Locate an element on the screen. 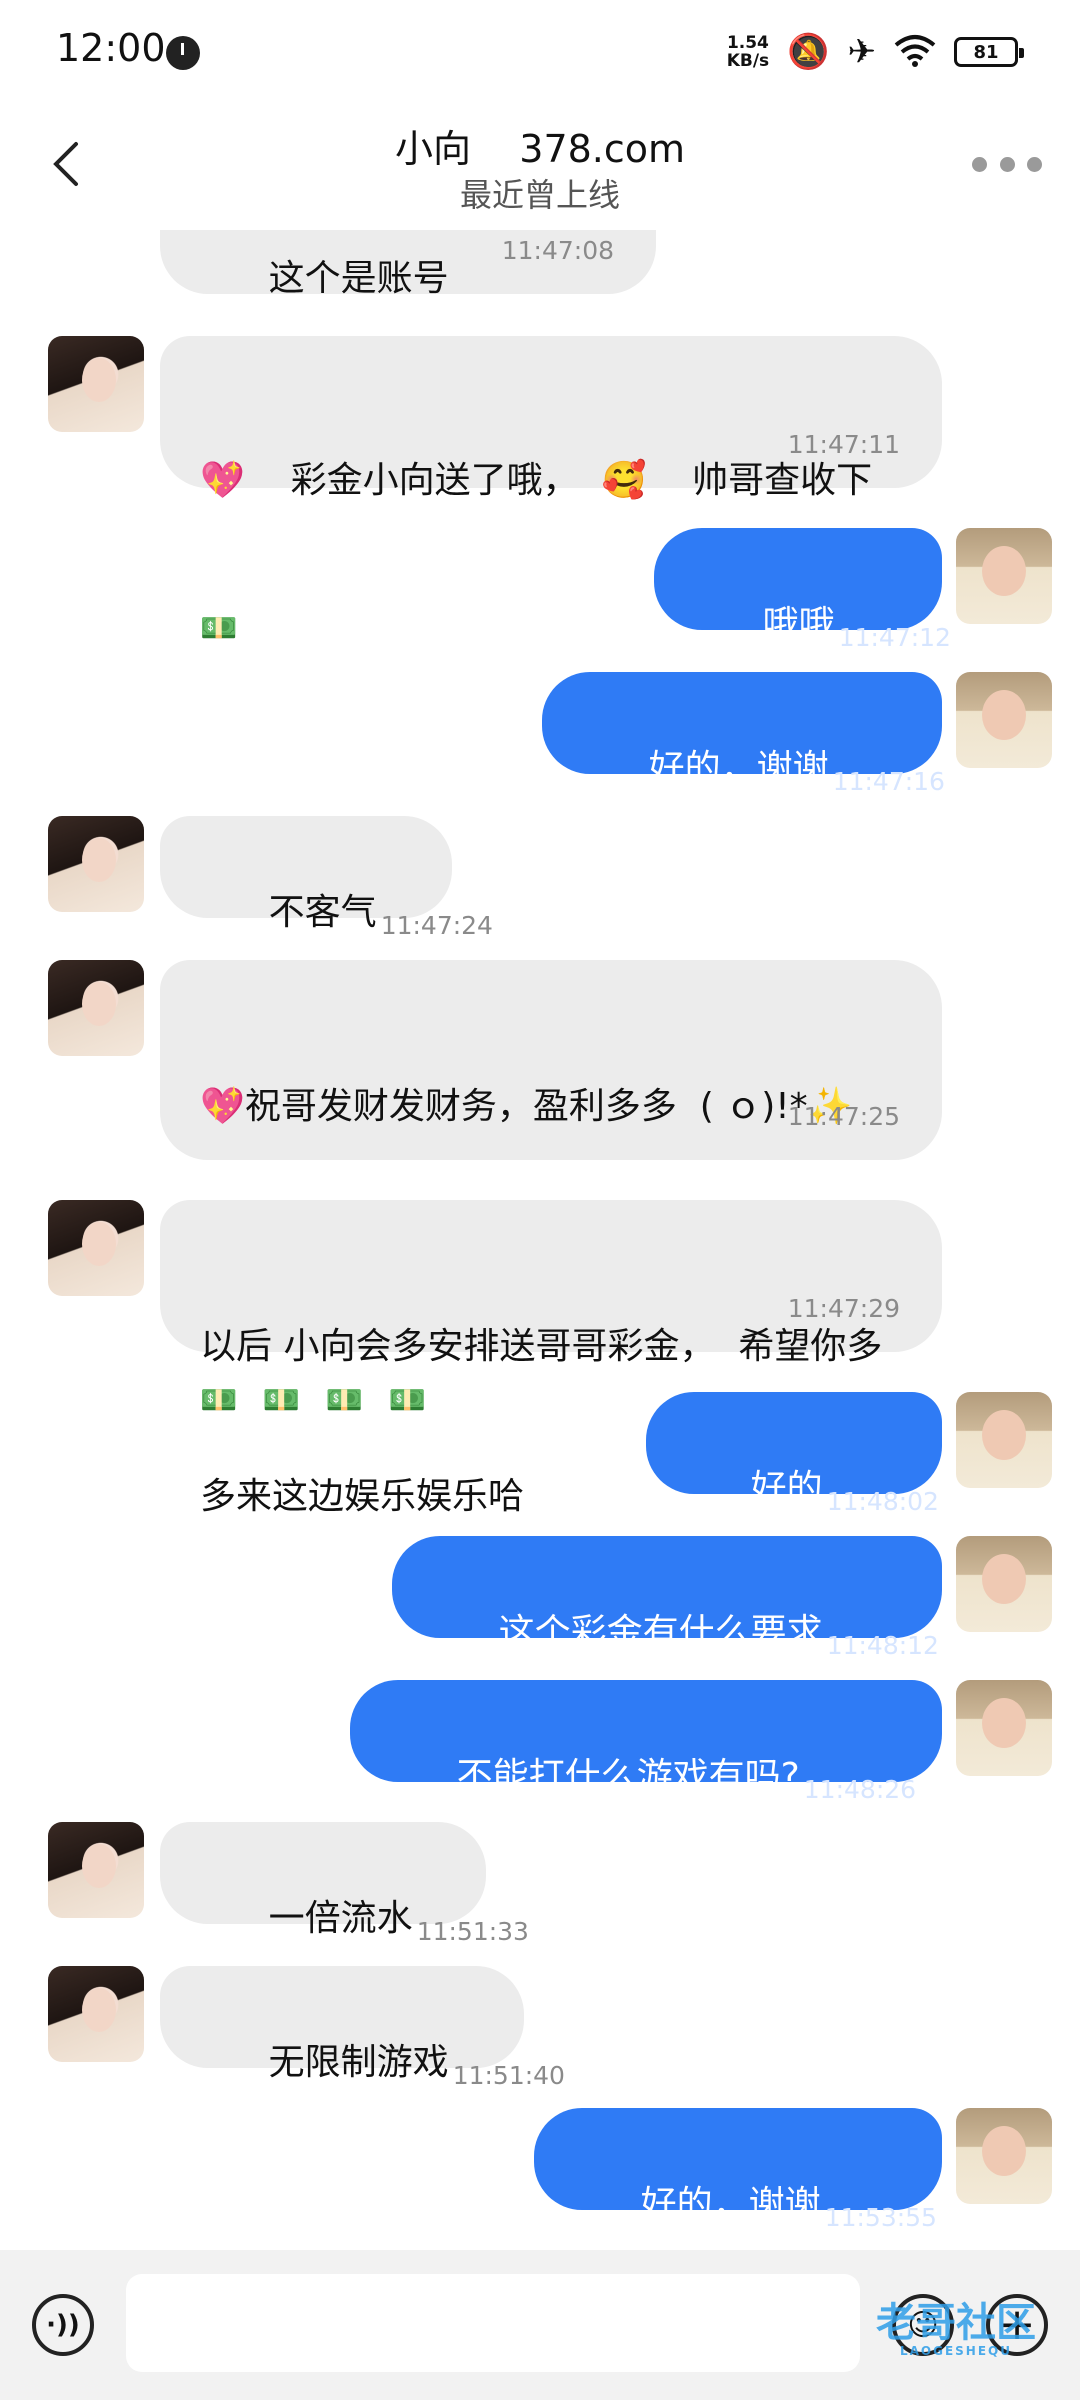  message-input is located at coordinates (493, 2323).